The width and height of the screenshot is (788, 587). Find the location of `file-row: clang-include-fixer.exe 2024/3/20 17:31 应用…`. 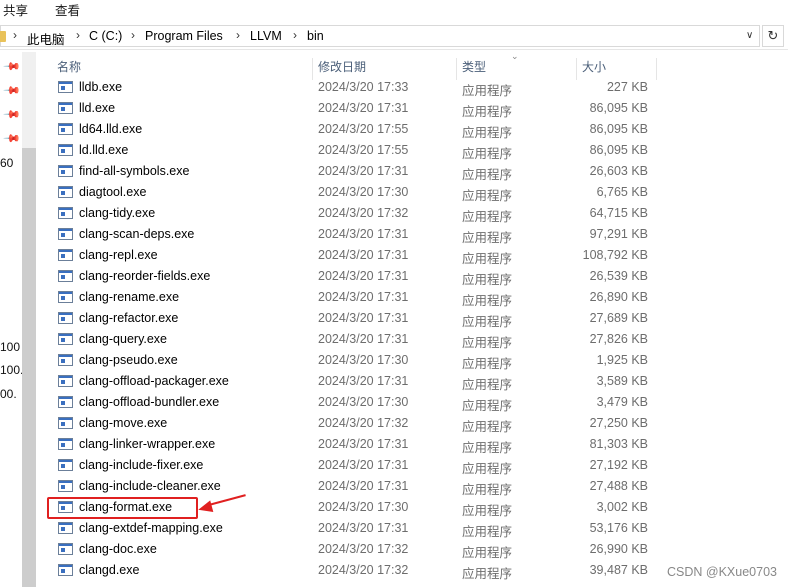

file-row: clang-include-fixer.exe 2024/3/20 17:31 应用… is located at coordinates (354, 465).